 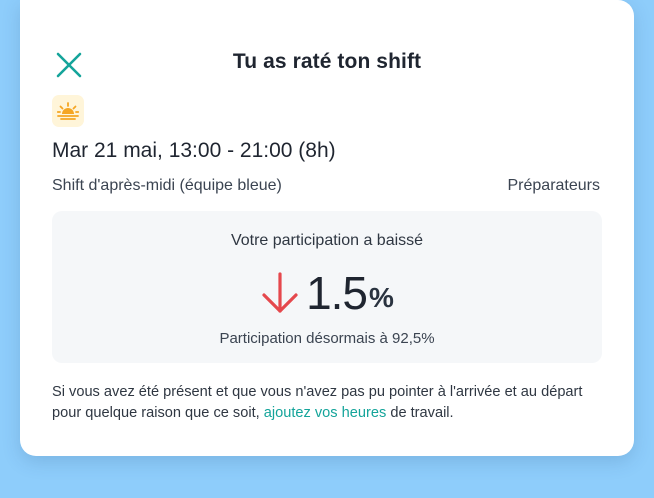 What do you see at coordinates (337, 293) in the screenshot?
I see `participation-change-value: 1.5` at bounding box center [337, 293].